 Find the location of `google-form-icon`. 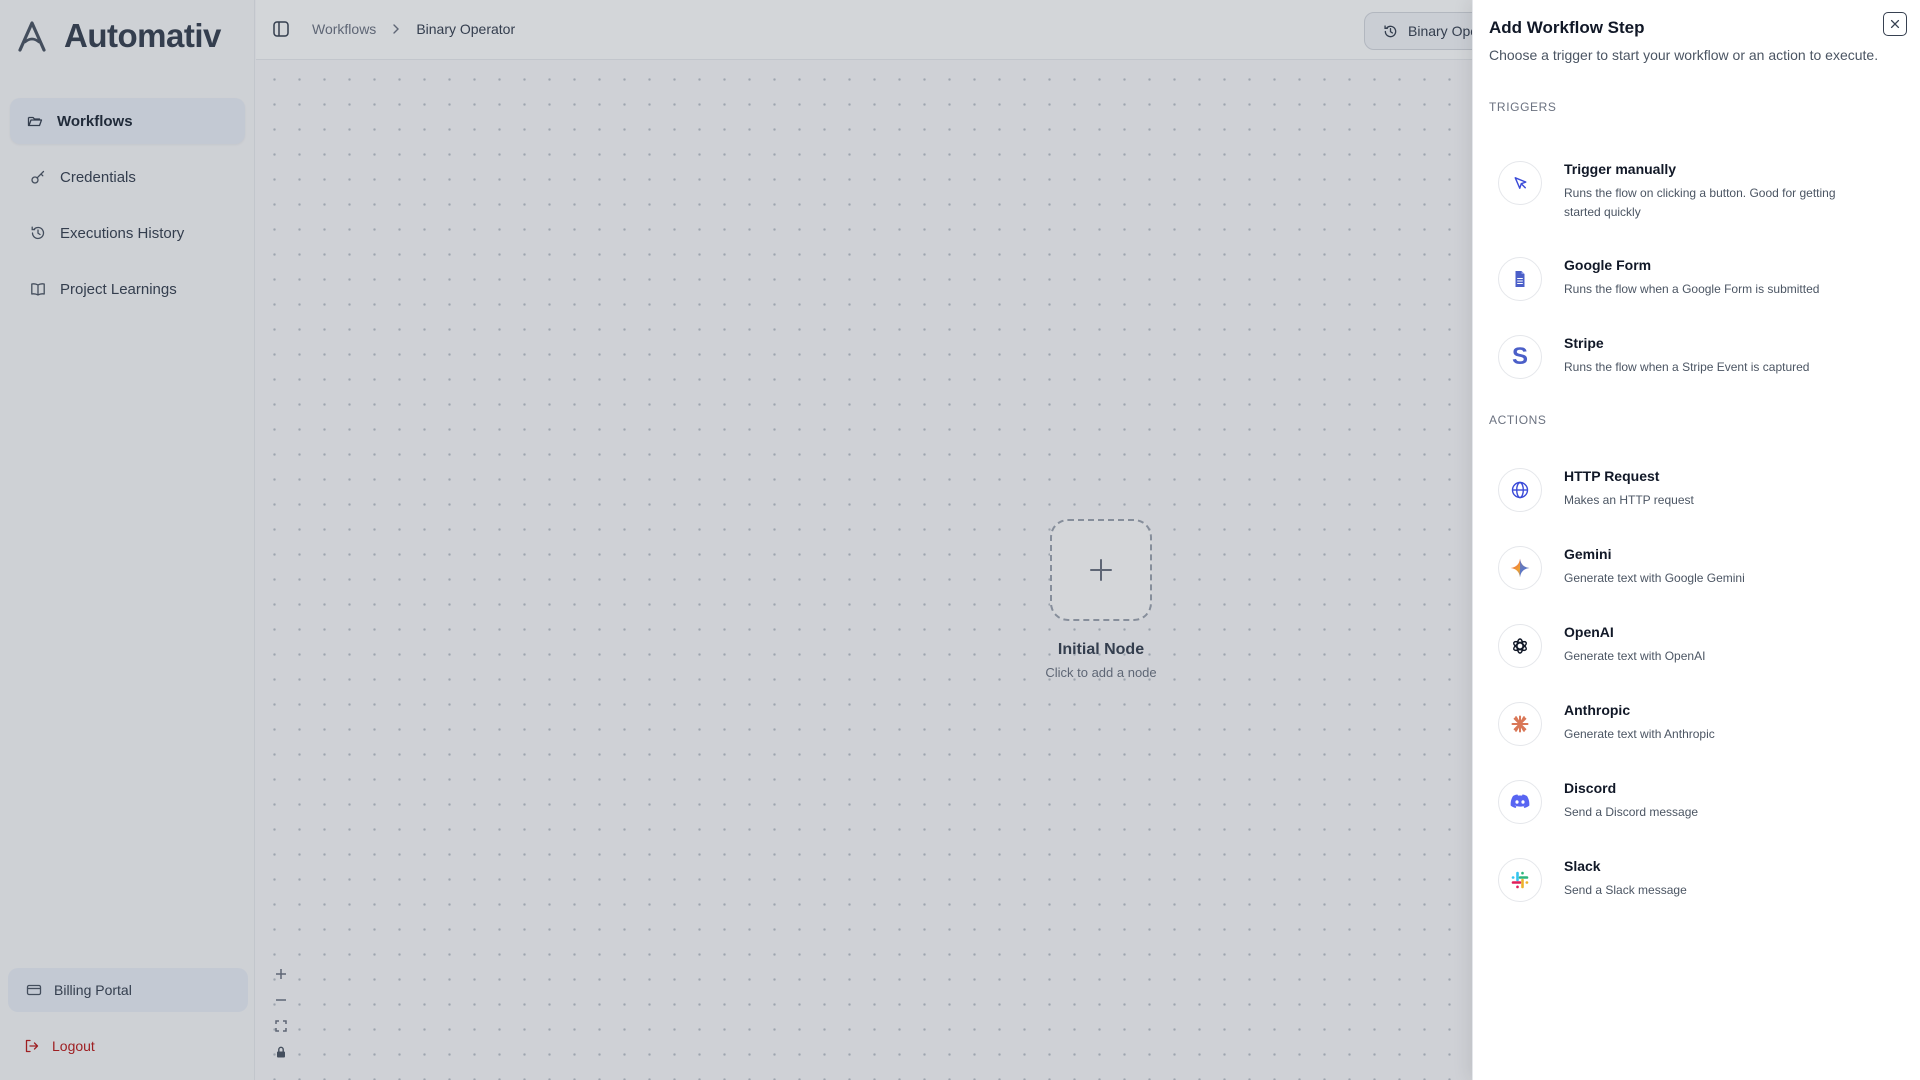

google-form-icon is located at coordinates (1520, 279).